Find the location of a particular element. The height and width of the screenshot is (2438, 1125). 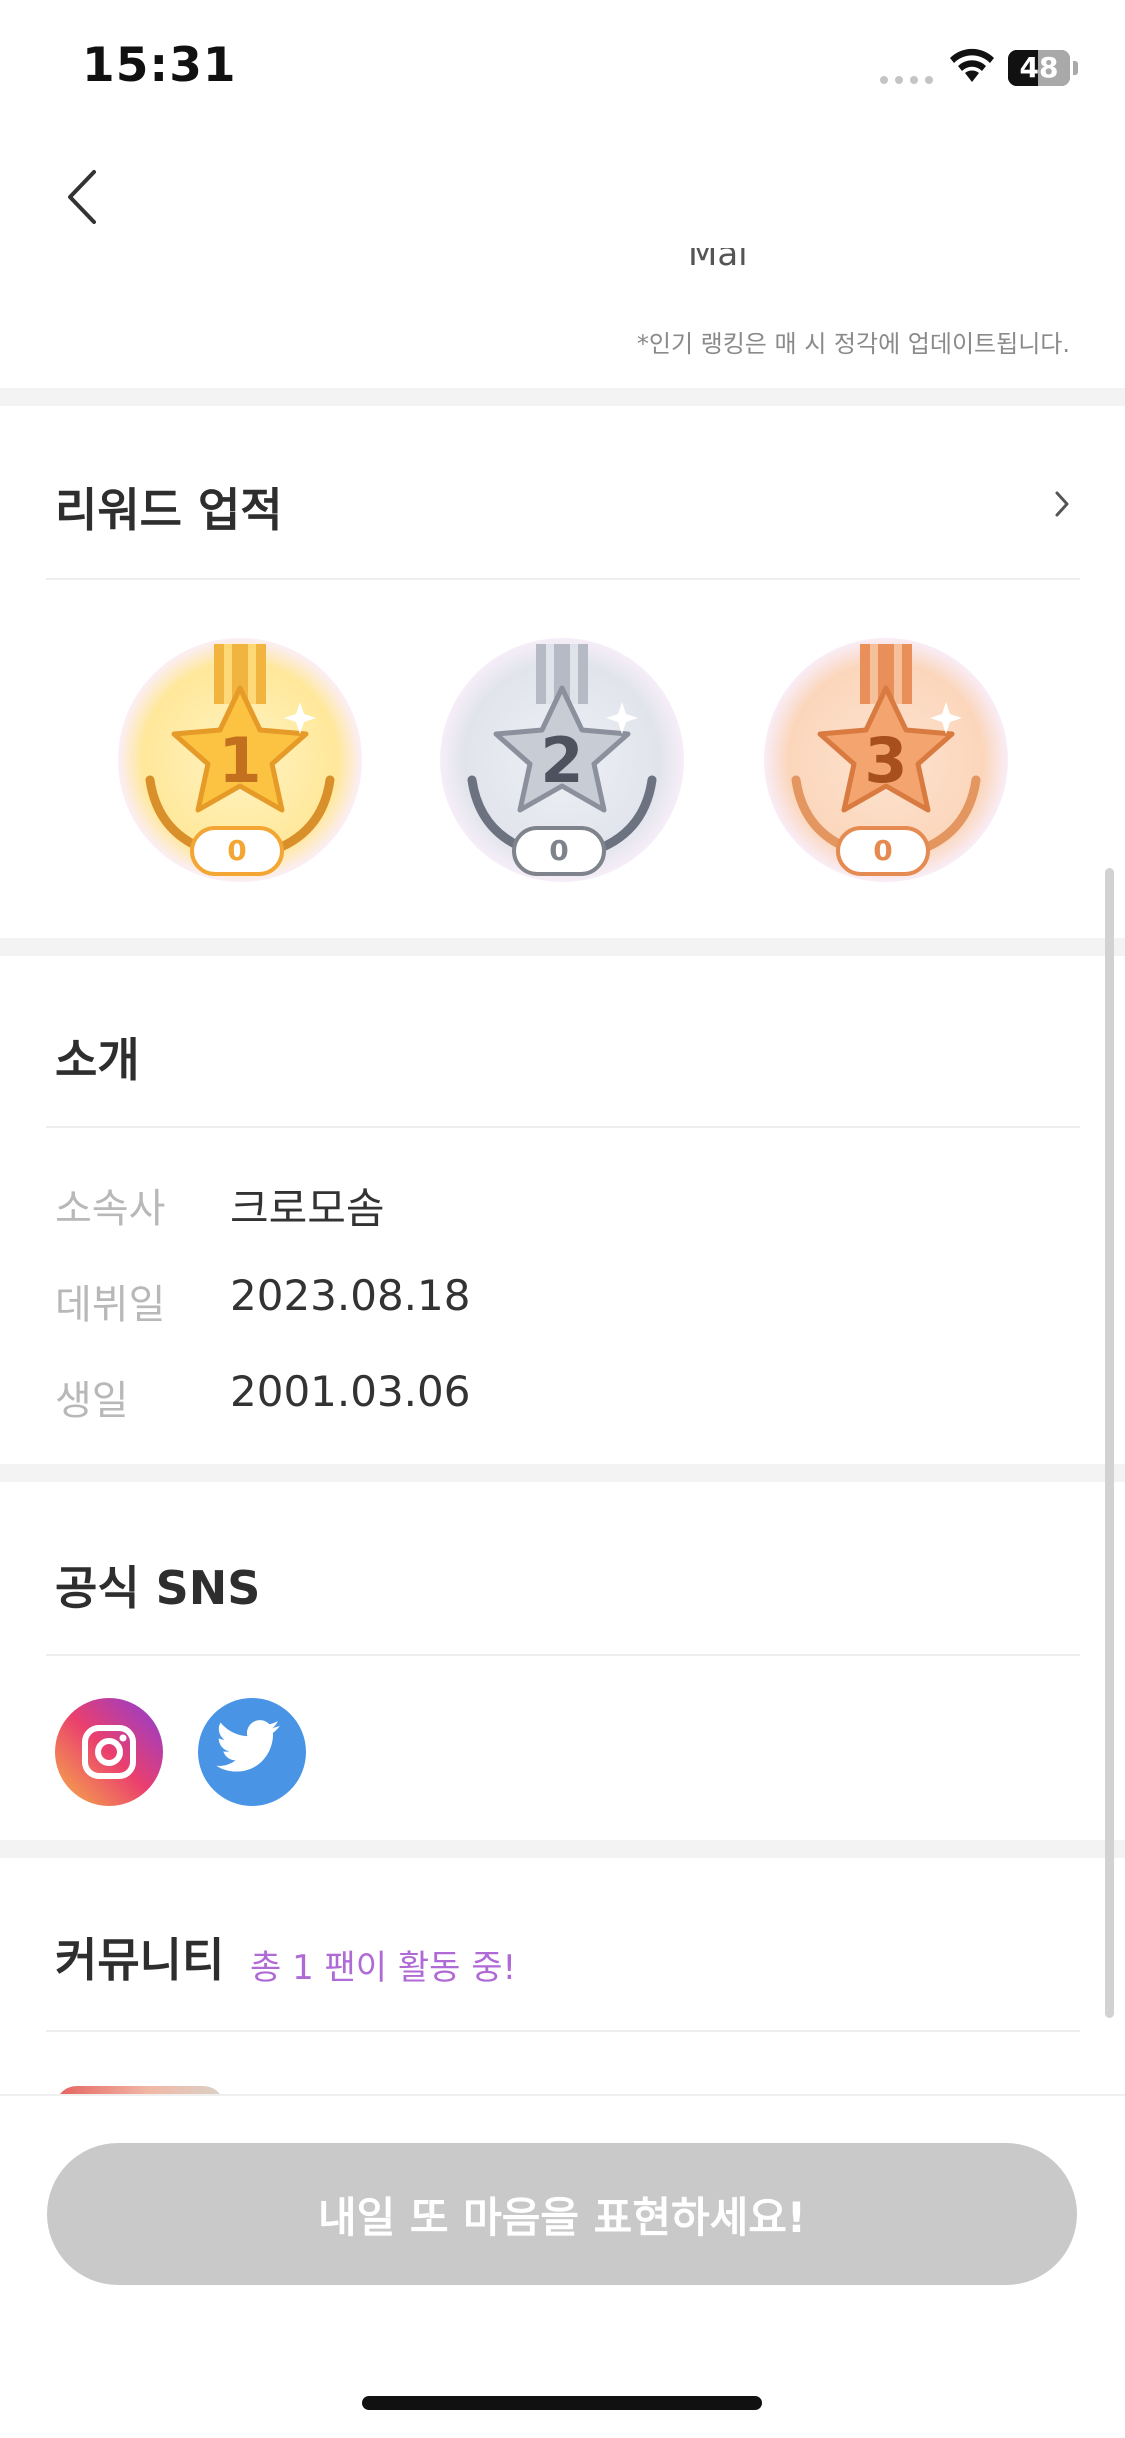

twitter-icon is located at coordinates (248, 1746).